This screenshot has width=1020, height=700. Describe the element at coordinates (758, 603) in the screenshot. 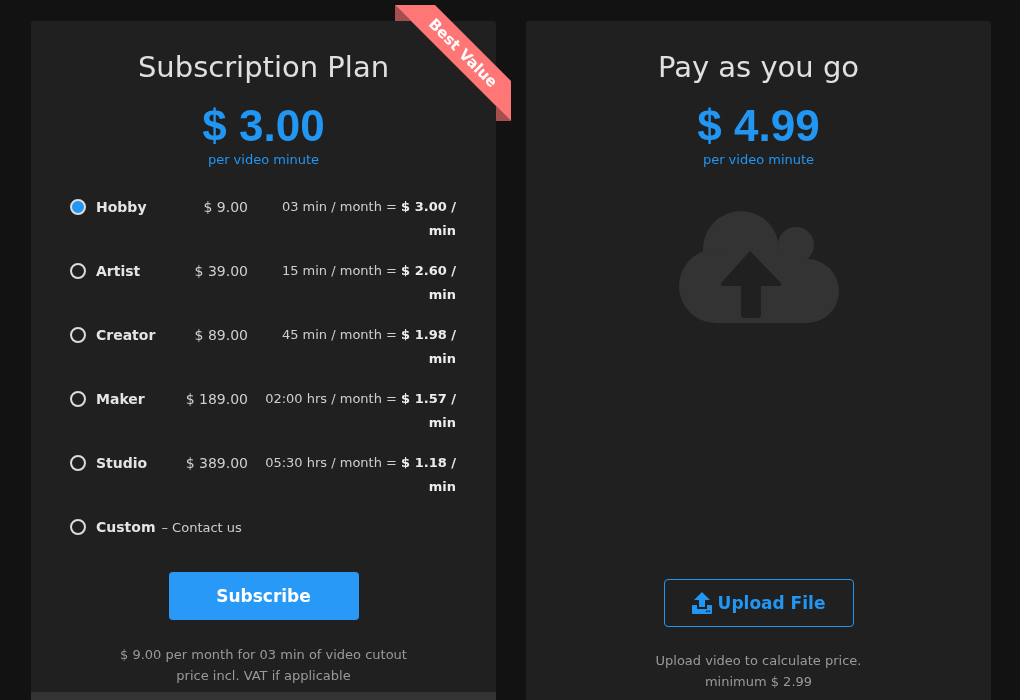

I see `upload-file-button: Upload File` at that location.